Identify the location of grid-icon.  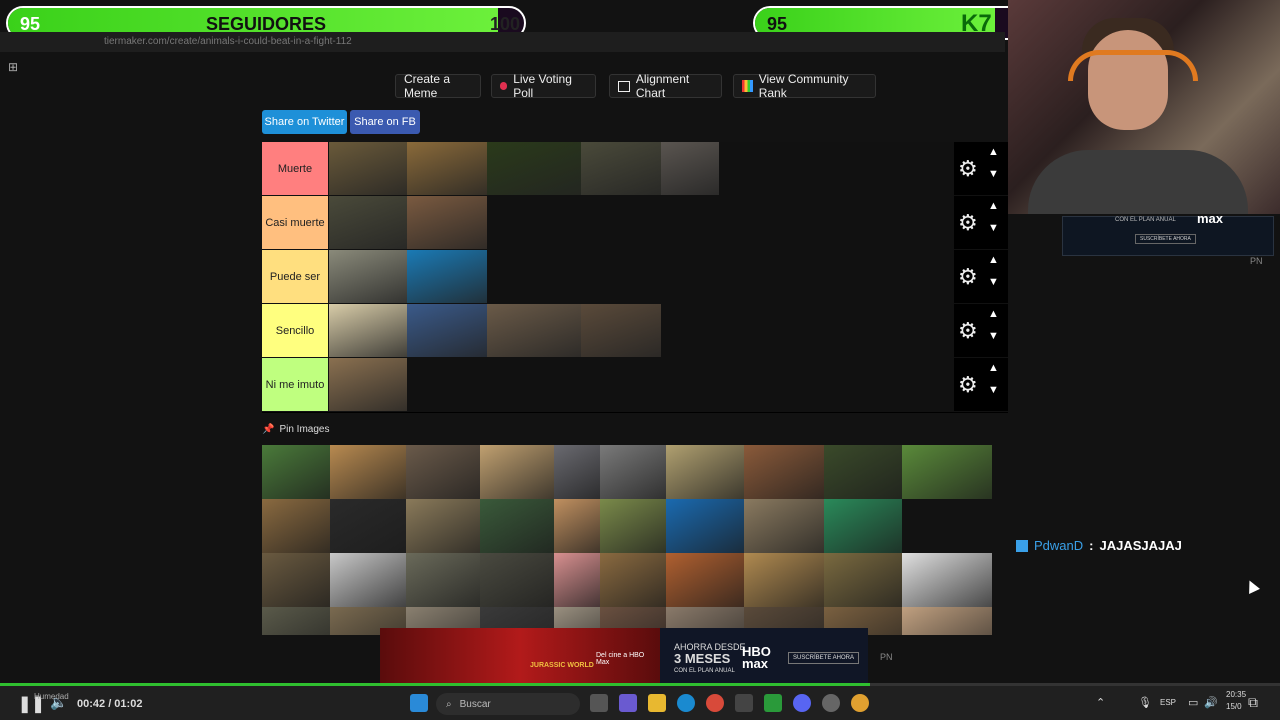
(624, 86).